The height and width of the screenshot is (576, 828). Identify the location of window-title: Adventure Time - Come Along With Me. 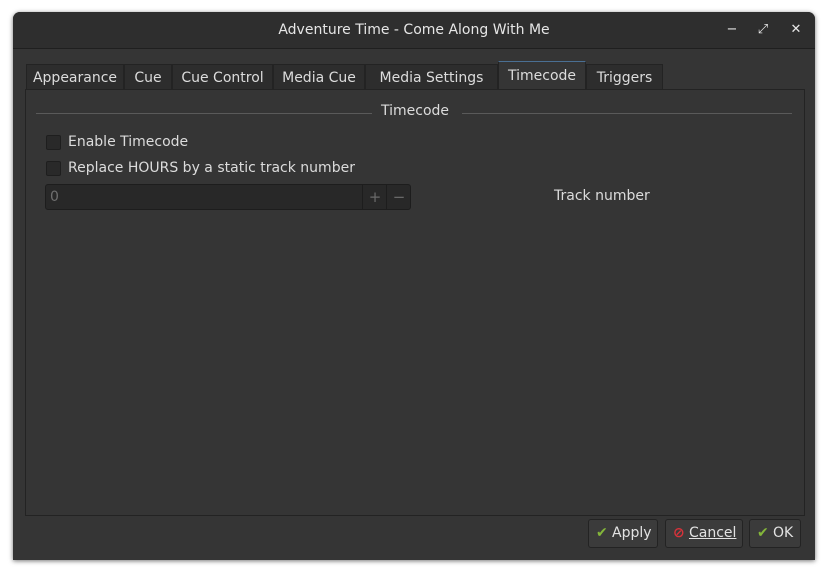
(414, 30).